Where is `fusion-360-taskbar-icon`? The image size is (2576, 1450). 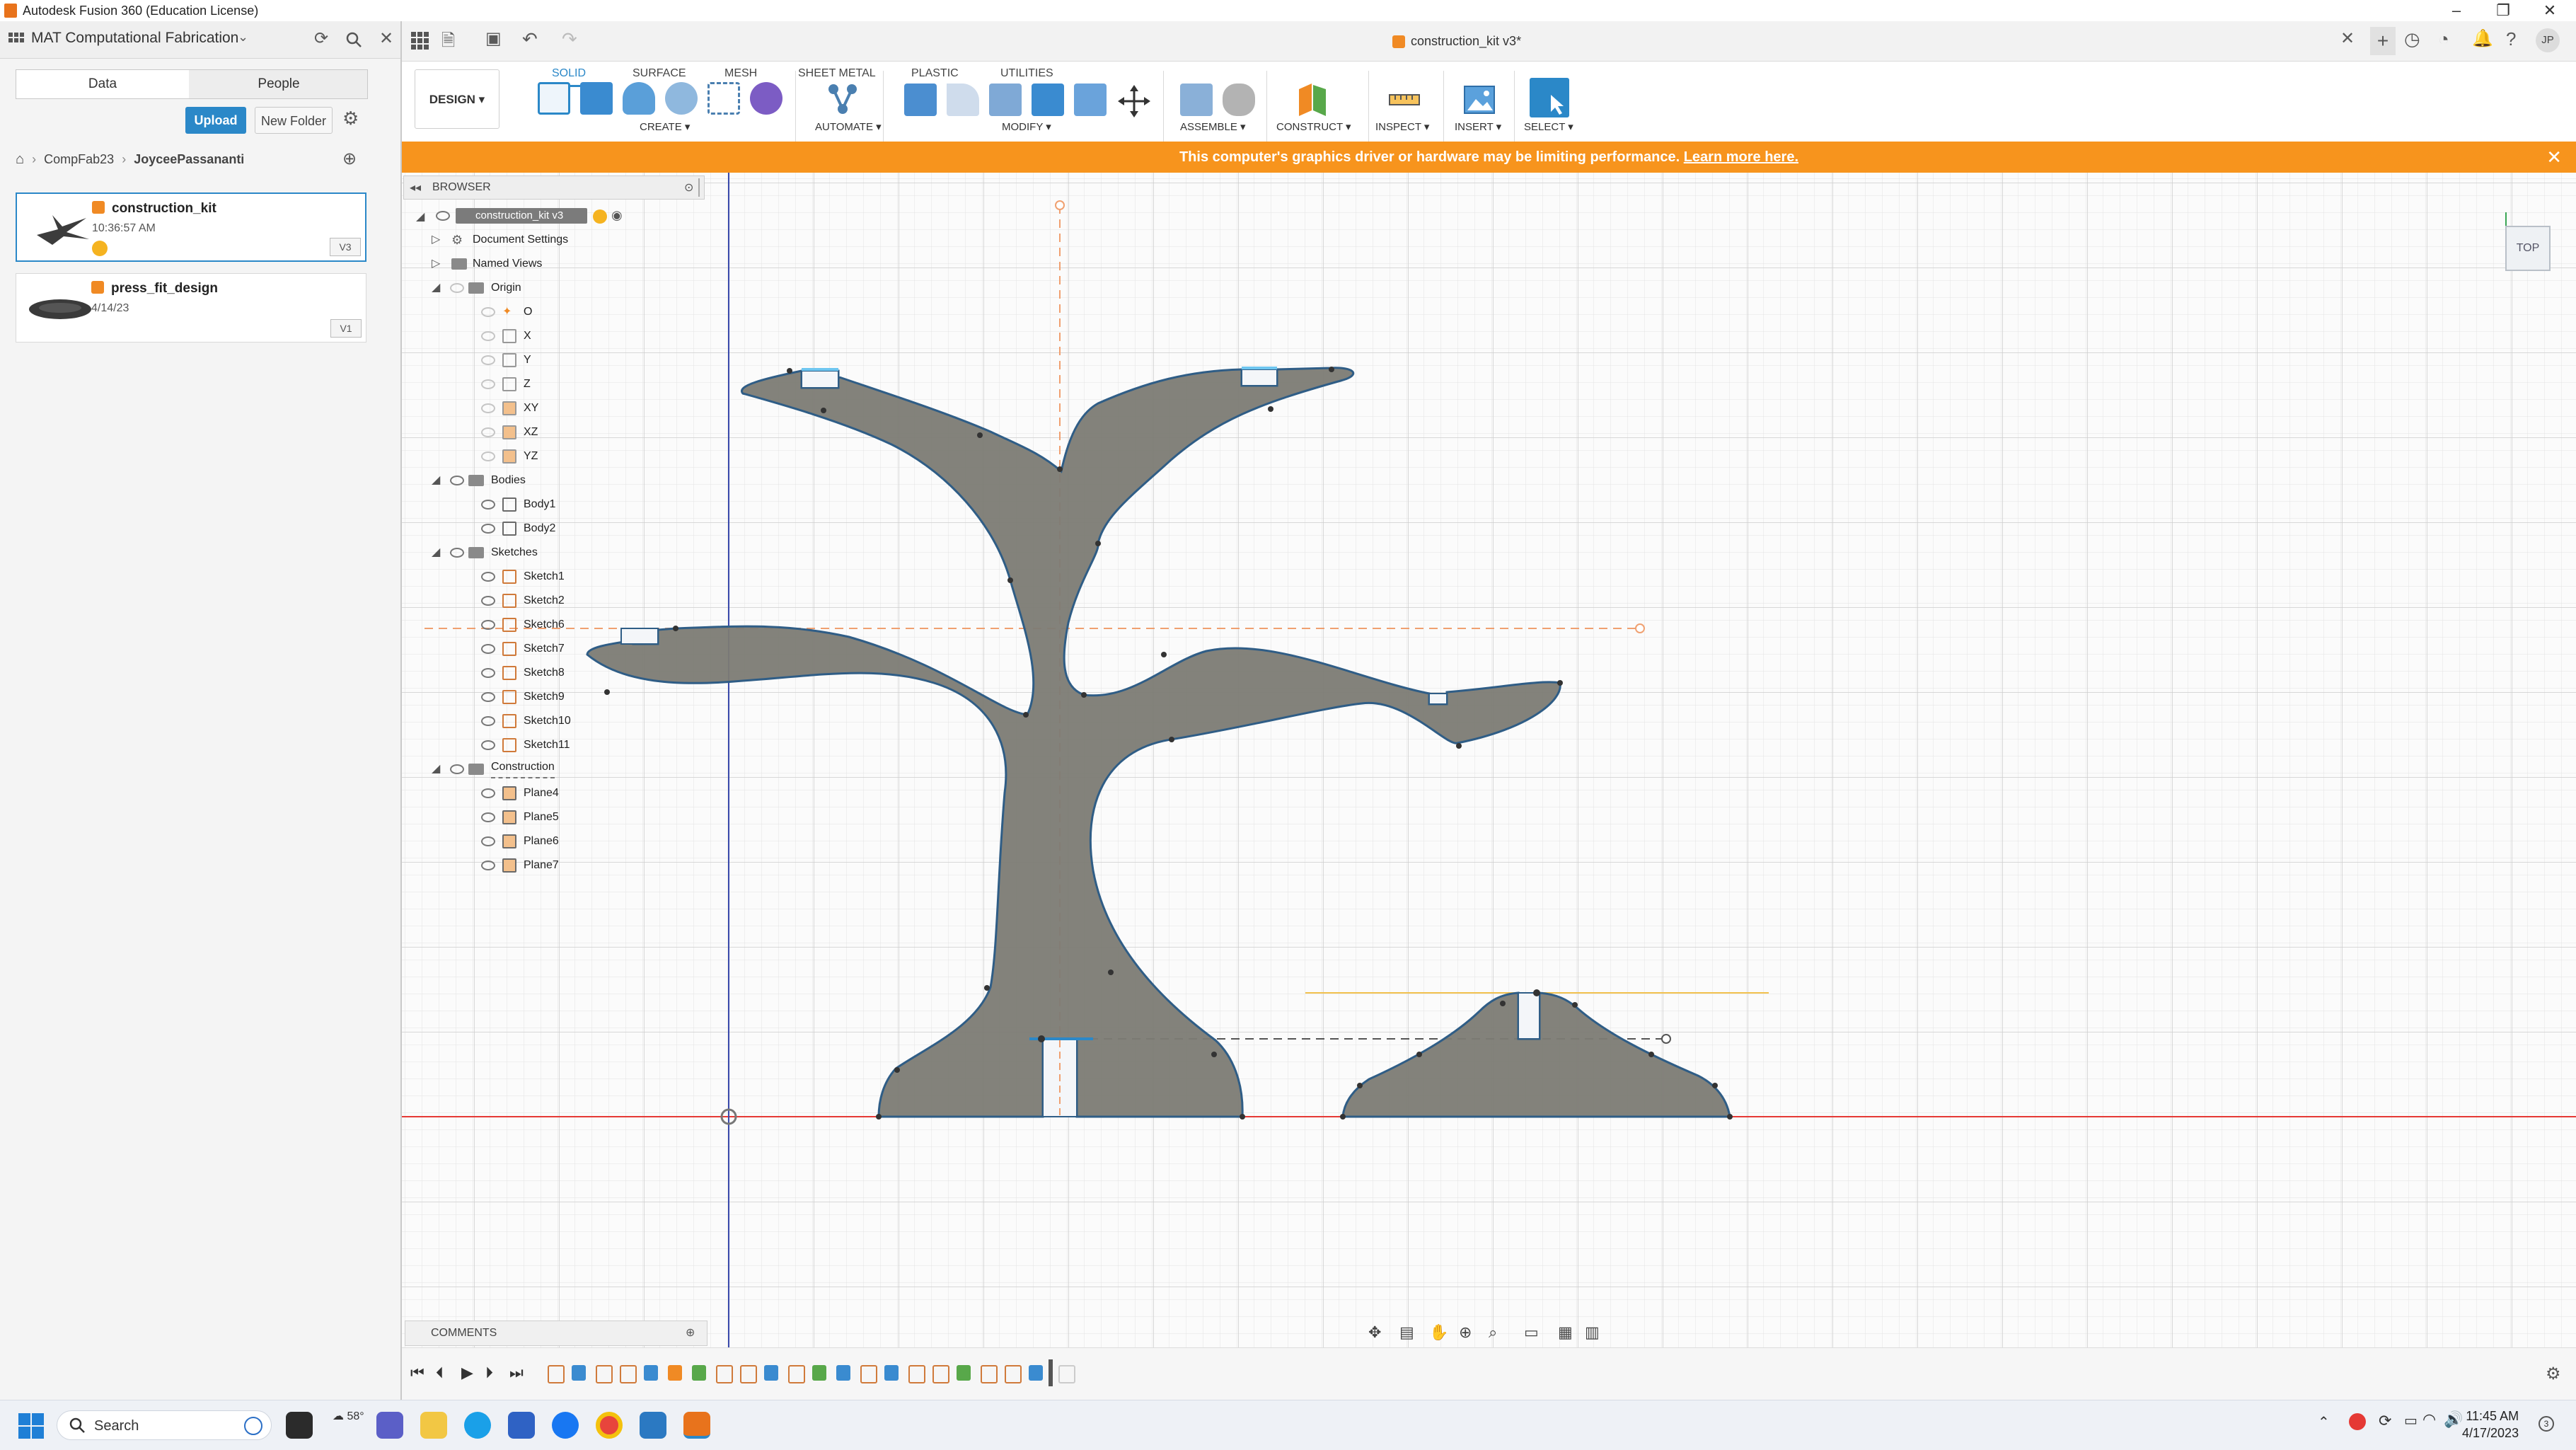
fusion-360-taskbar-icon is located at coordinates (696, 1425).